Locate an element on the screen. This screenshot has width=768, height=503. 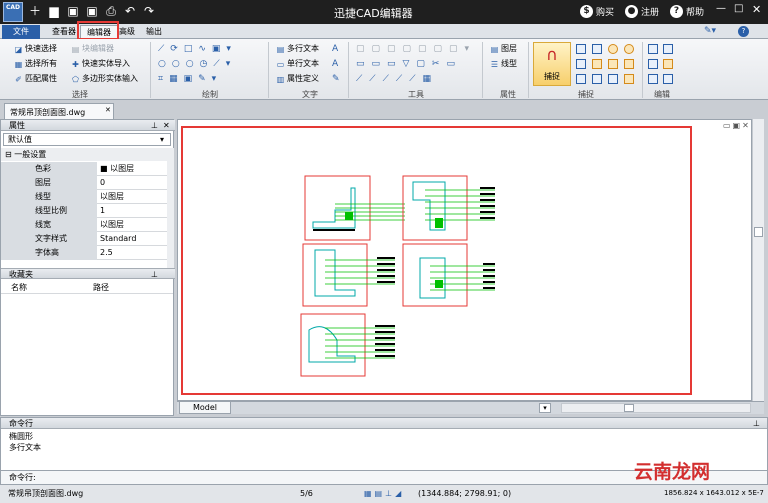
single-text-button: ▭ 单行文本 is located at coordinates (297, 64).